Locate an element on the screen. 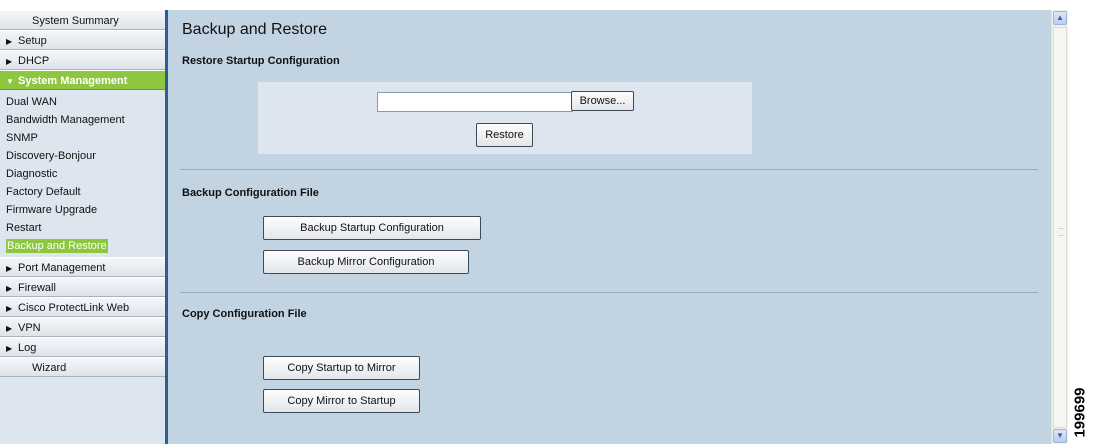 The image size is (1097, 444). figure-id-label-container: 199699 is located at coordinates (1082, 414).